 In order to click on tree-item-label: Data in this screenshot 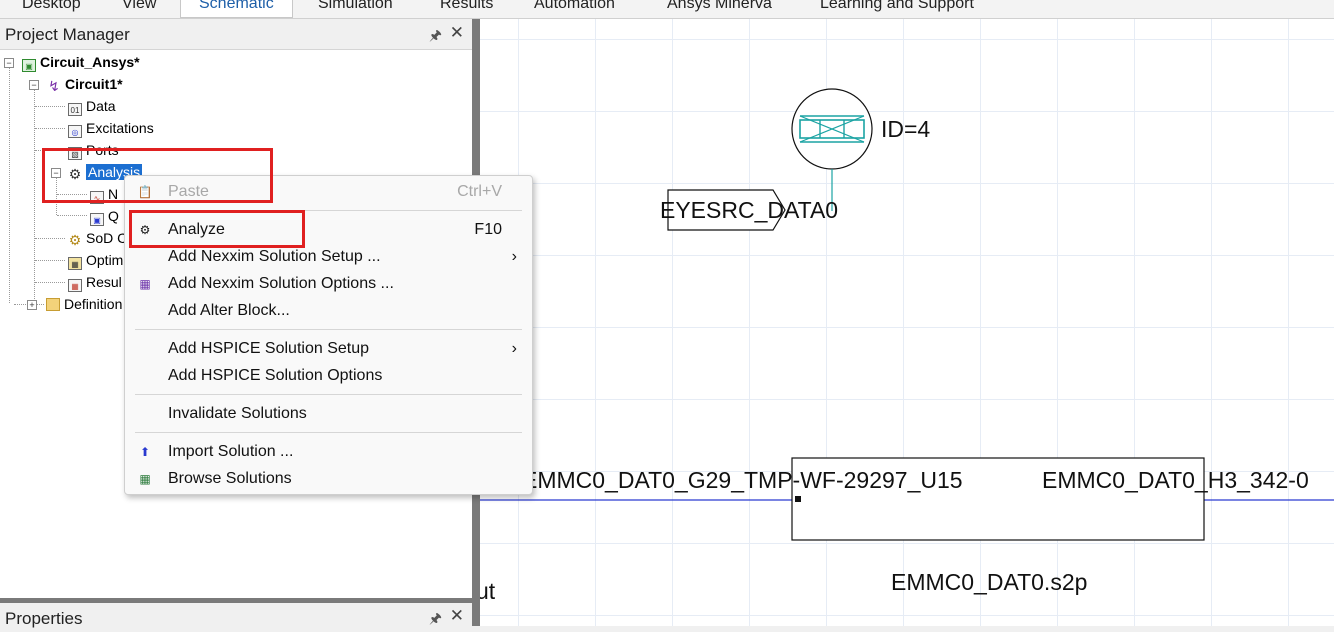, I will do `click(101, 106)`.